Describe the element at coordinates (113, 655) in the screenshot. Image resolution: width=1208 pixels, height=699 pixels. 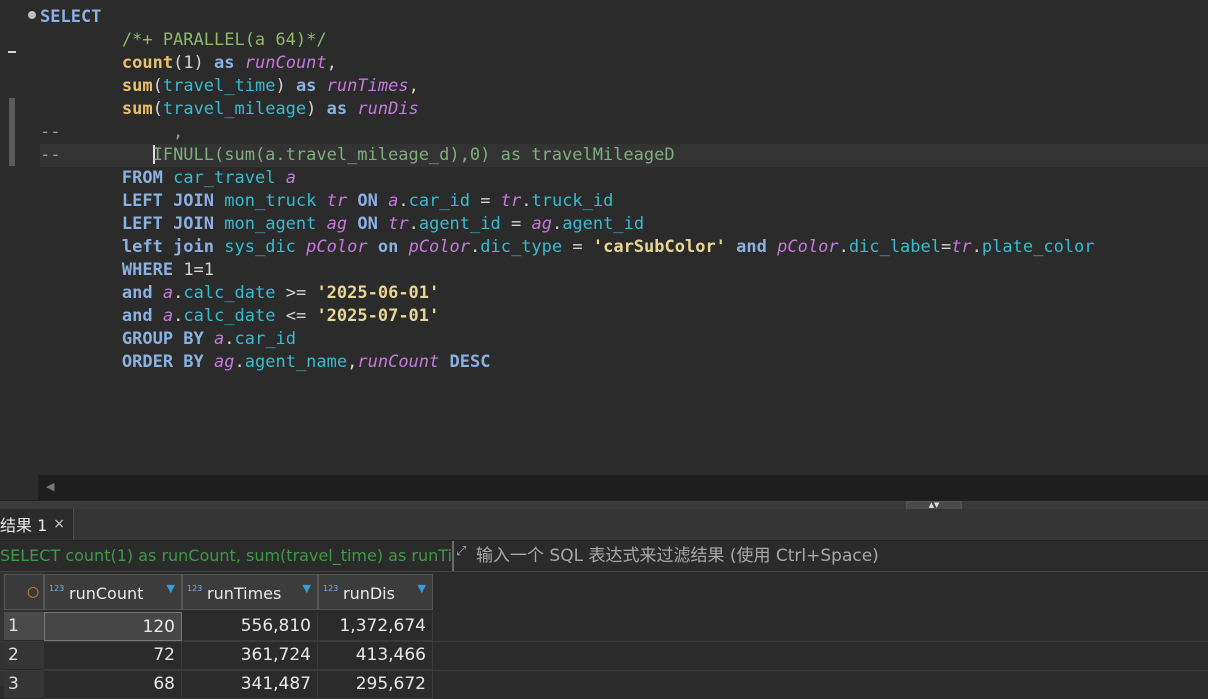
I see `table-cell: 72` at that location.